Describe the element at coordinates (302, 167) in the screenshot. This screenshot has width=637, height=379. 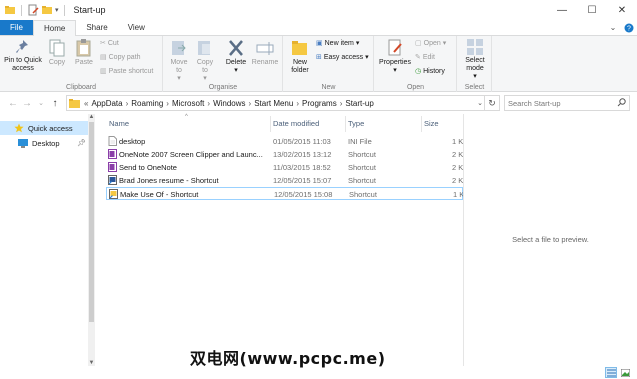
I see `file-date: 11/03/2015 18:52` at that location.